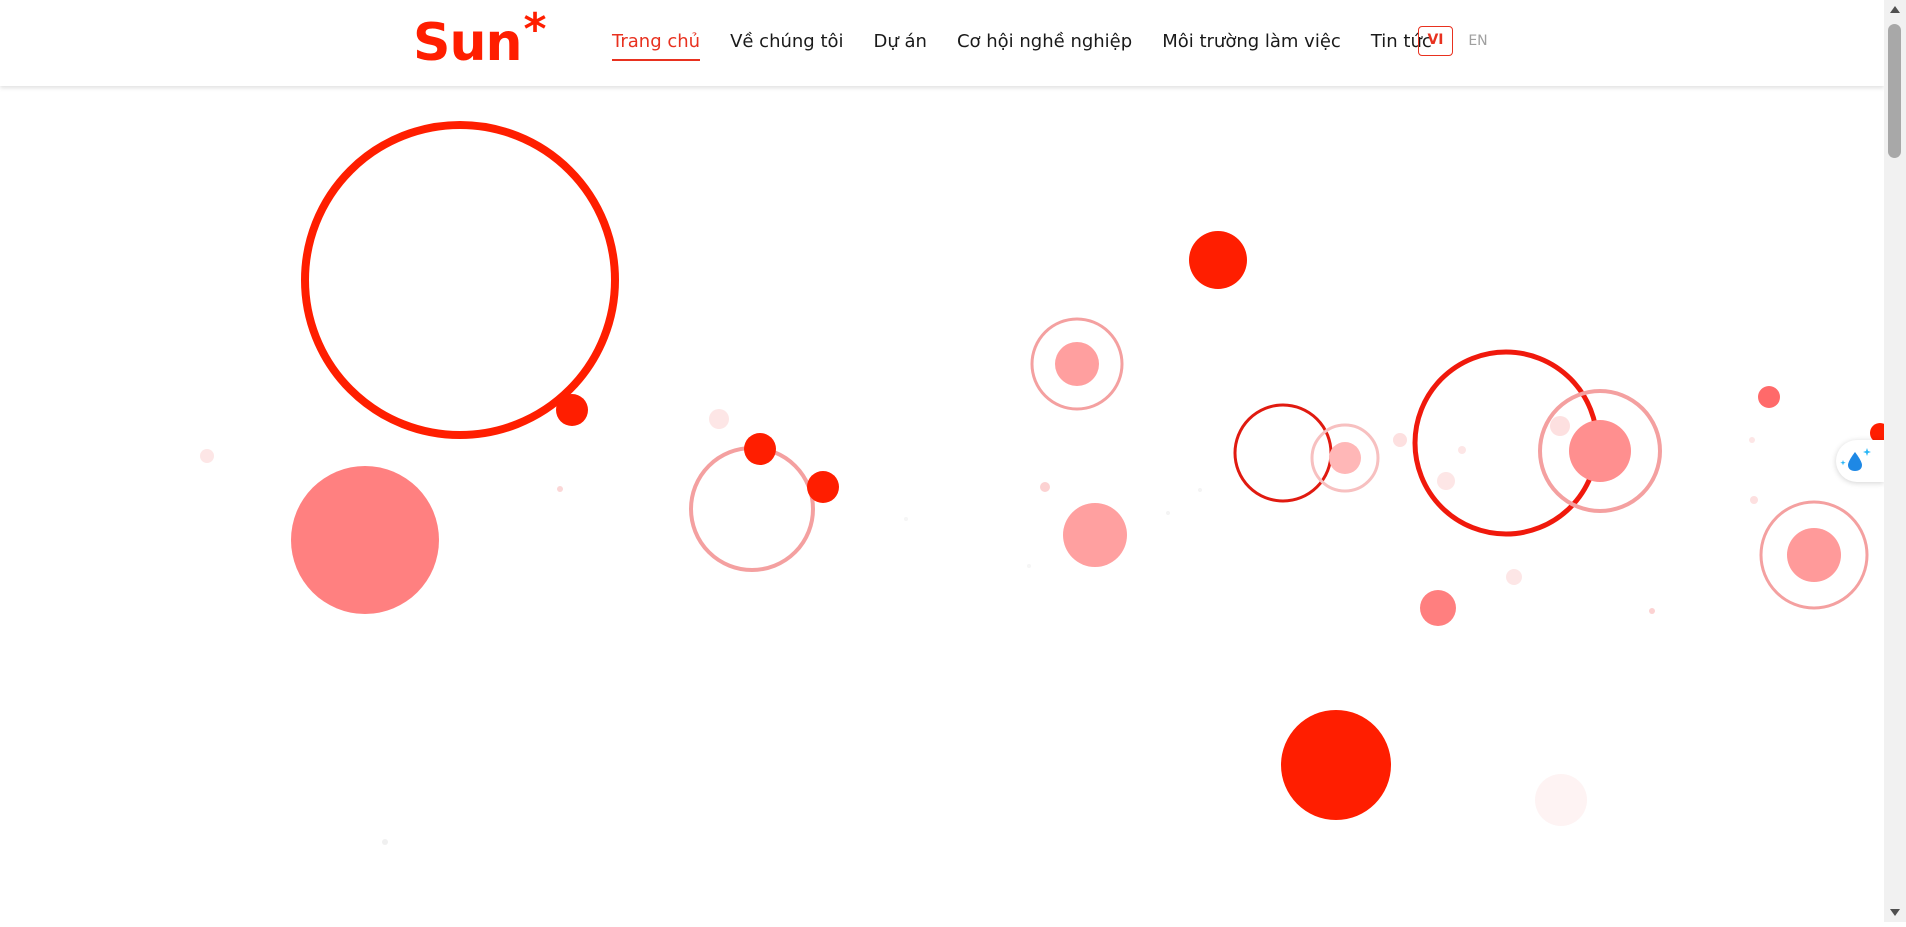 This screenshot has height=927, width=1906. I want to click on nav-item-home: Trang chủ, so click(656, 44).